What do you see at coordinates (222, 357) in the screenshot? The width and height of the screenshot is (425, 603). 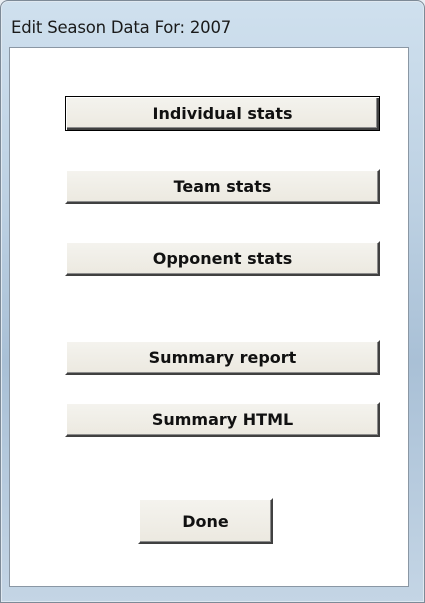 I see `summary-report-button: Summary report` at bounding box center [222, 357].